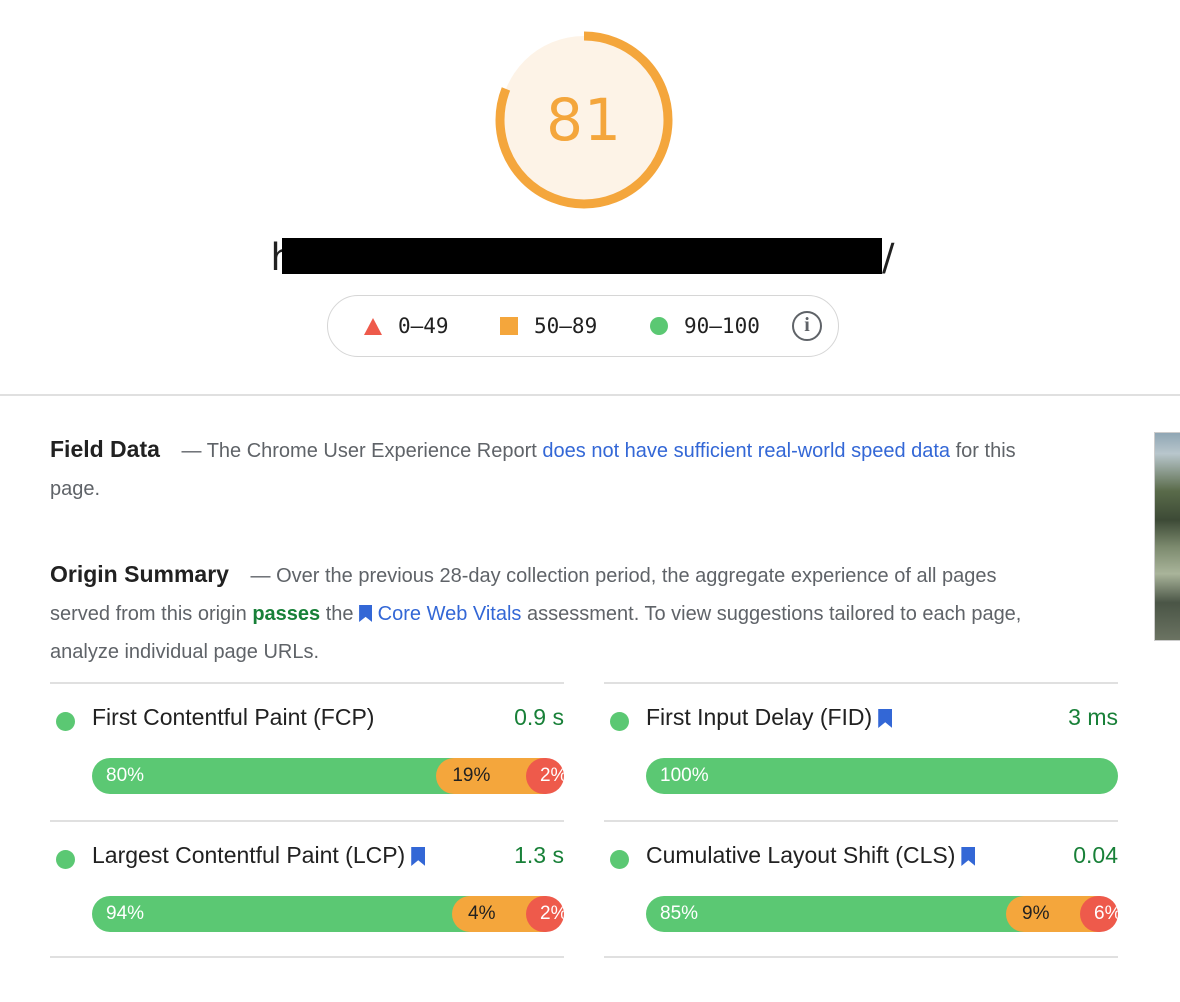 The image size is (1180, 1002). I want to click on metric-fid: First Input Delay (FID) 3 ms 100%, so click(861, 751).